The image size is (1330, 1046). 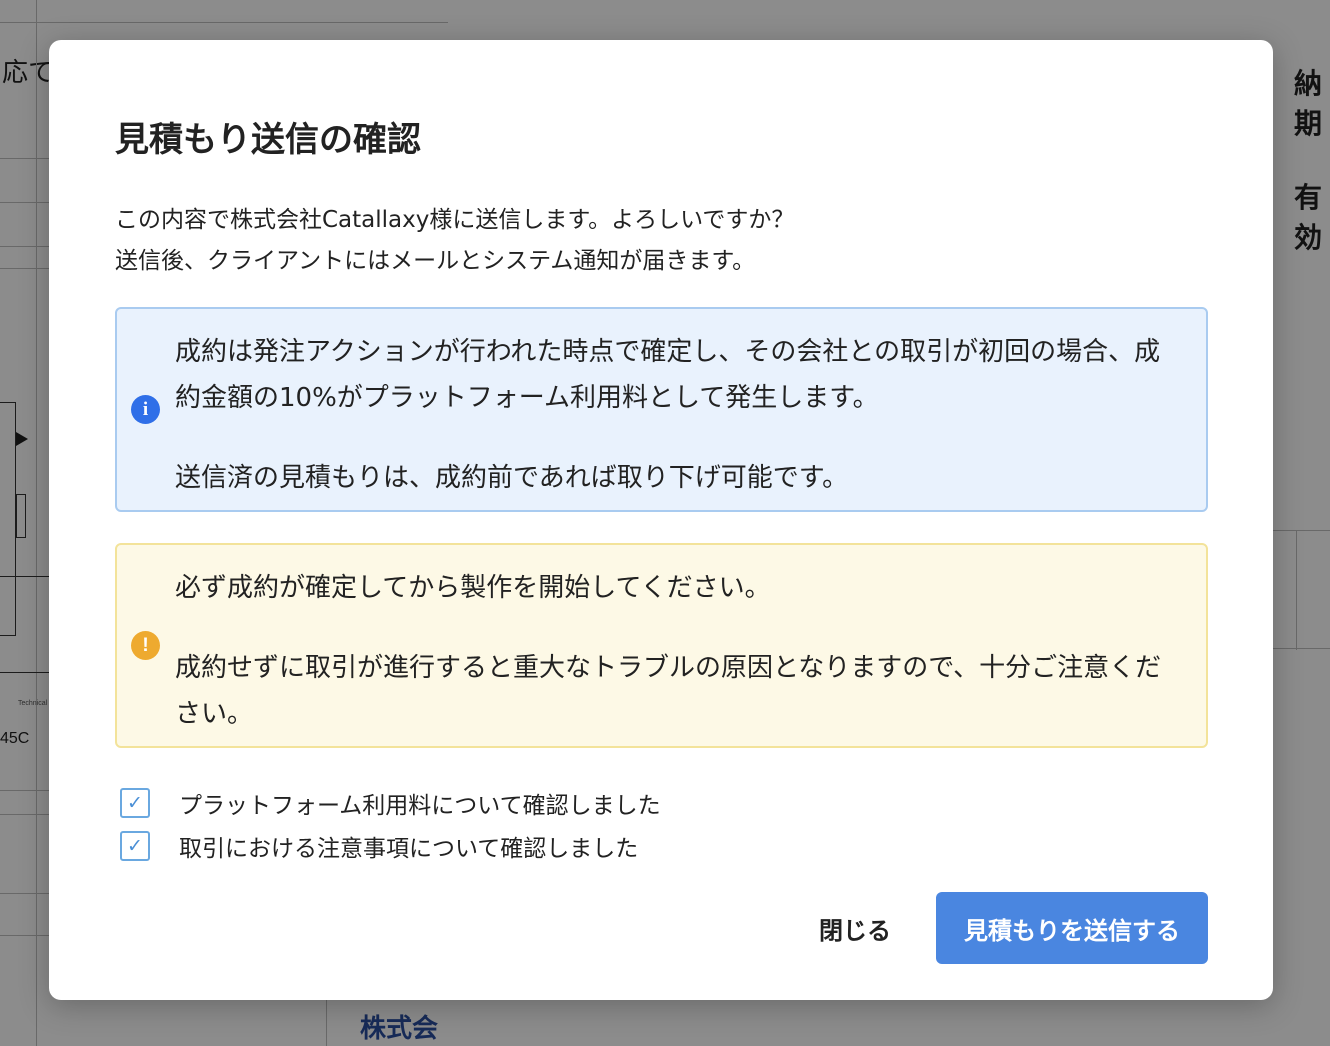 I want to click on info-icon: i, so click(x=145, y=409).